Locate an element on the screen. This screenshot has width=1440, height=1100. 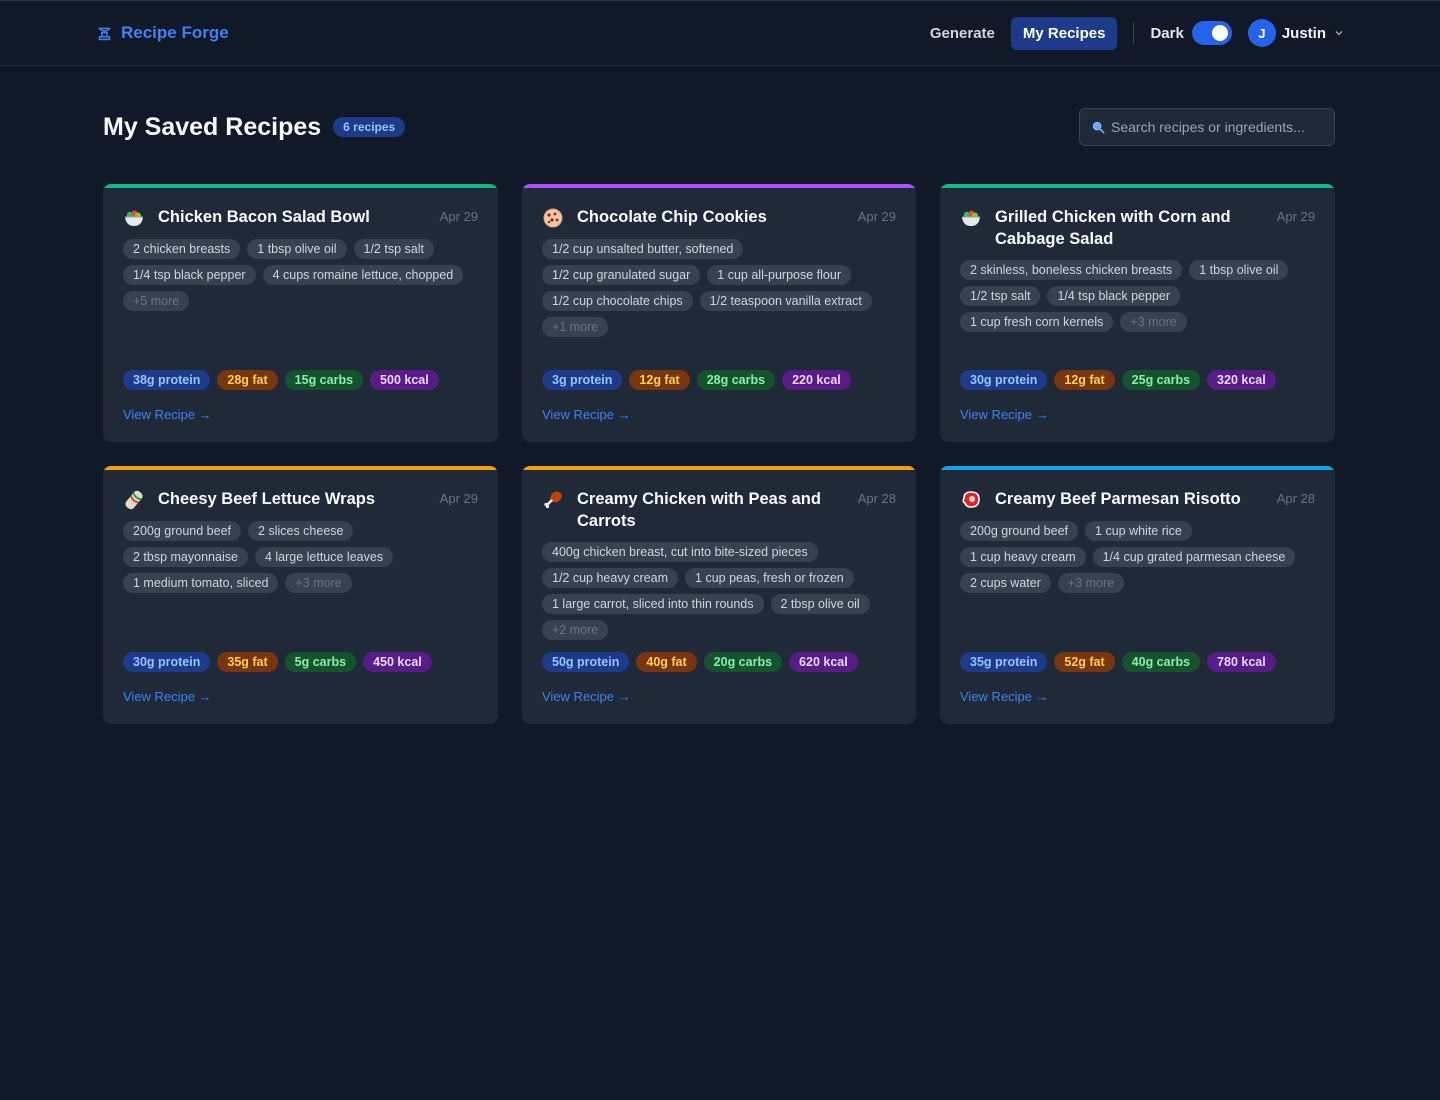
brand-logo: Recipe Forge is located at coordinates (162, 33).